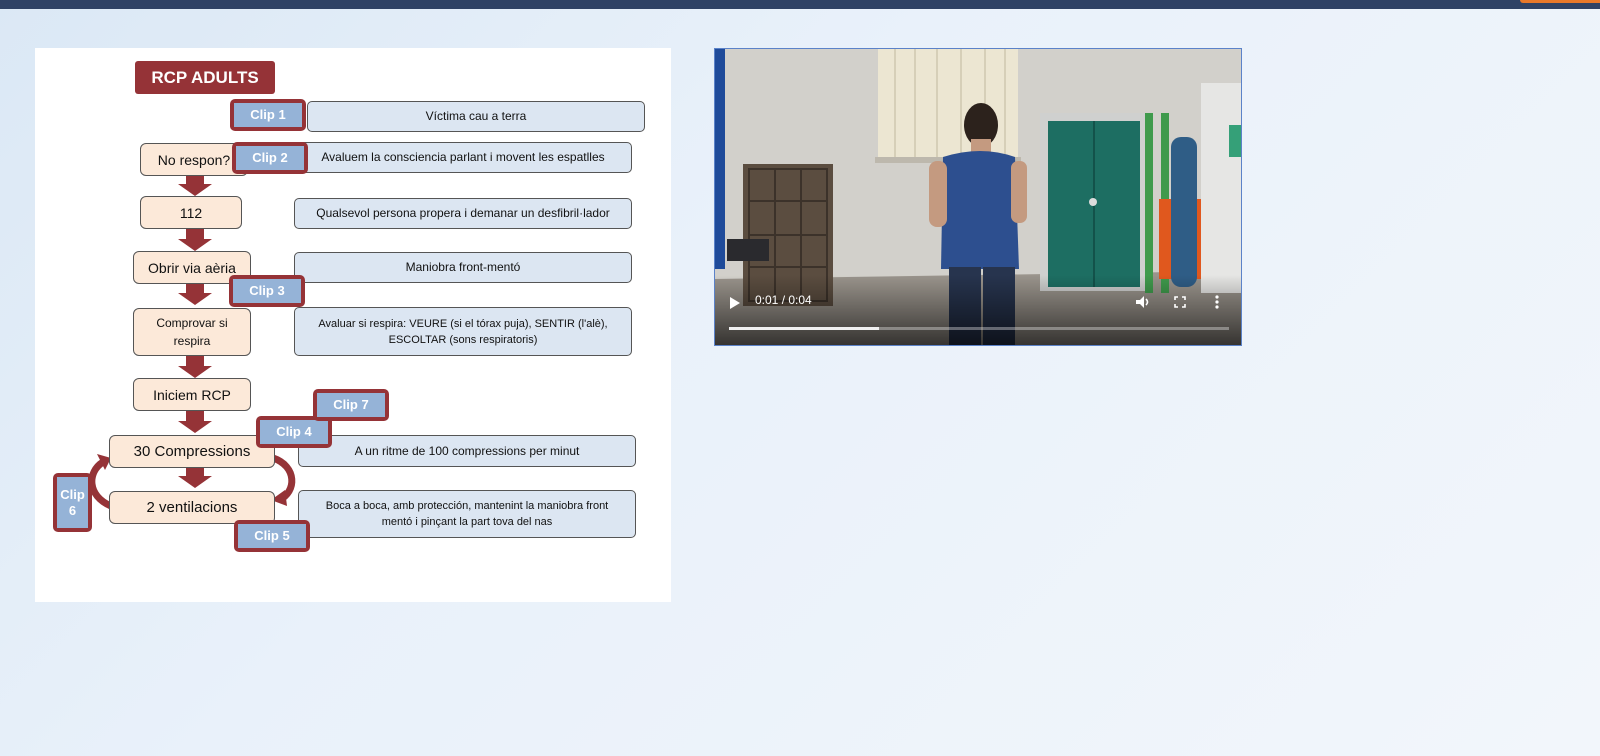 This screenshot has width=1600, height=756. What do you see at coordinates (1560, 1) in the screenshot?
I see `top-accent-tab` at bounding box center [1560, 1].